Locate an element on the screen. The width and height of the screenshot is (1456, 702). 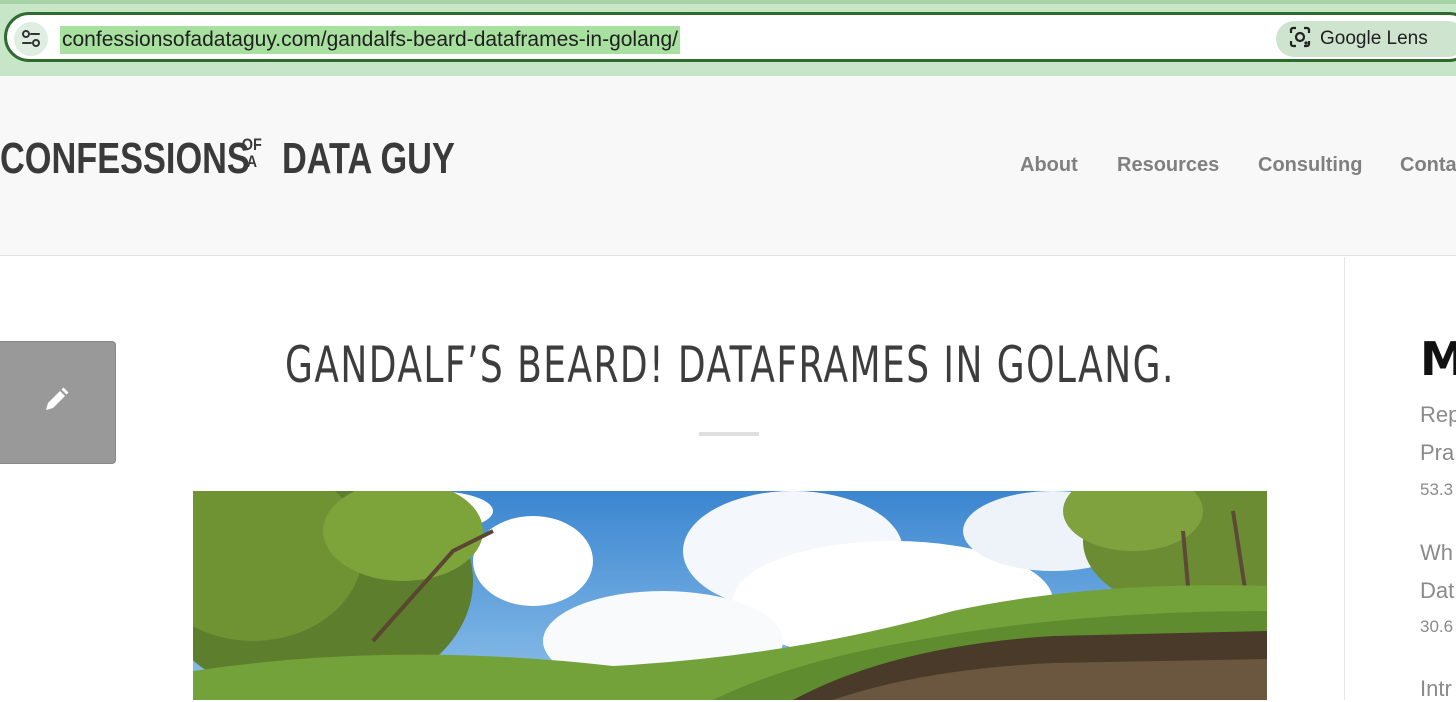
logo-text-right: DATA GUY is located at coordinates (368, 158).